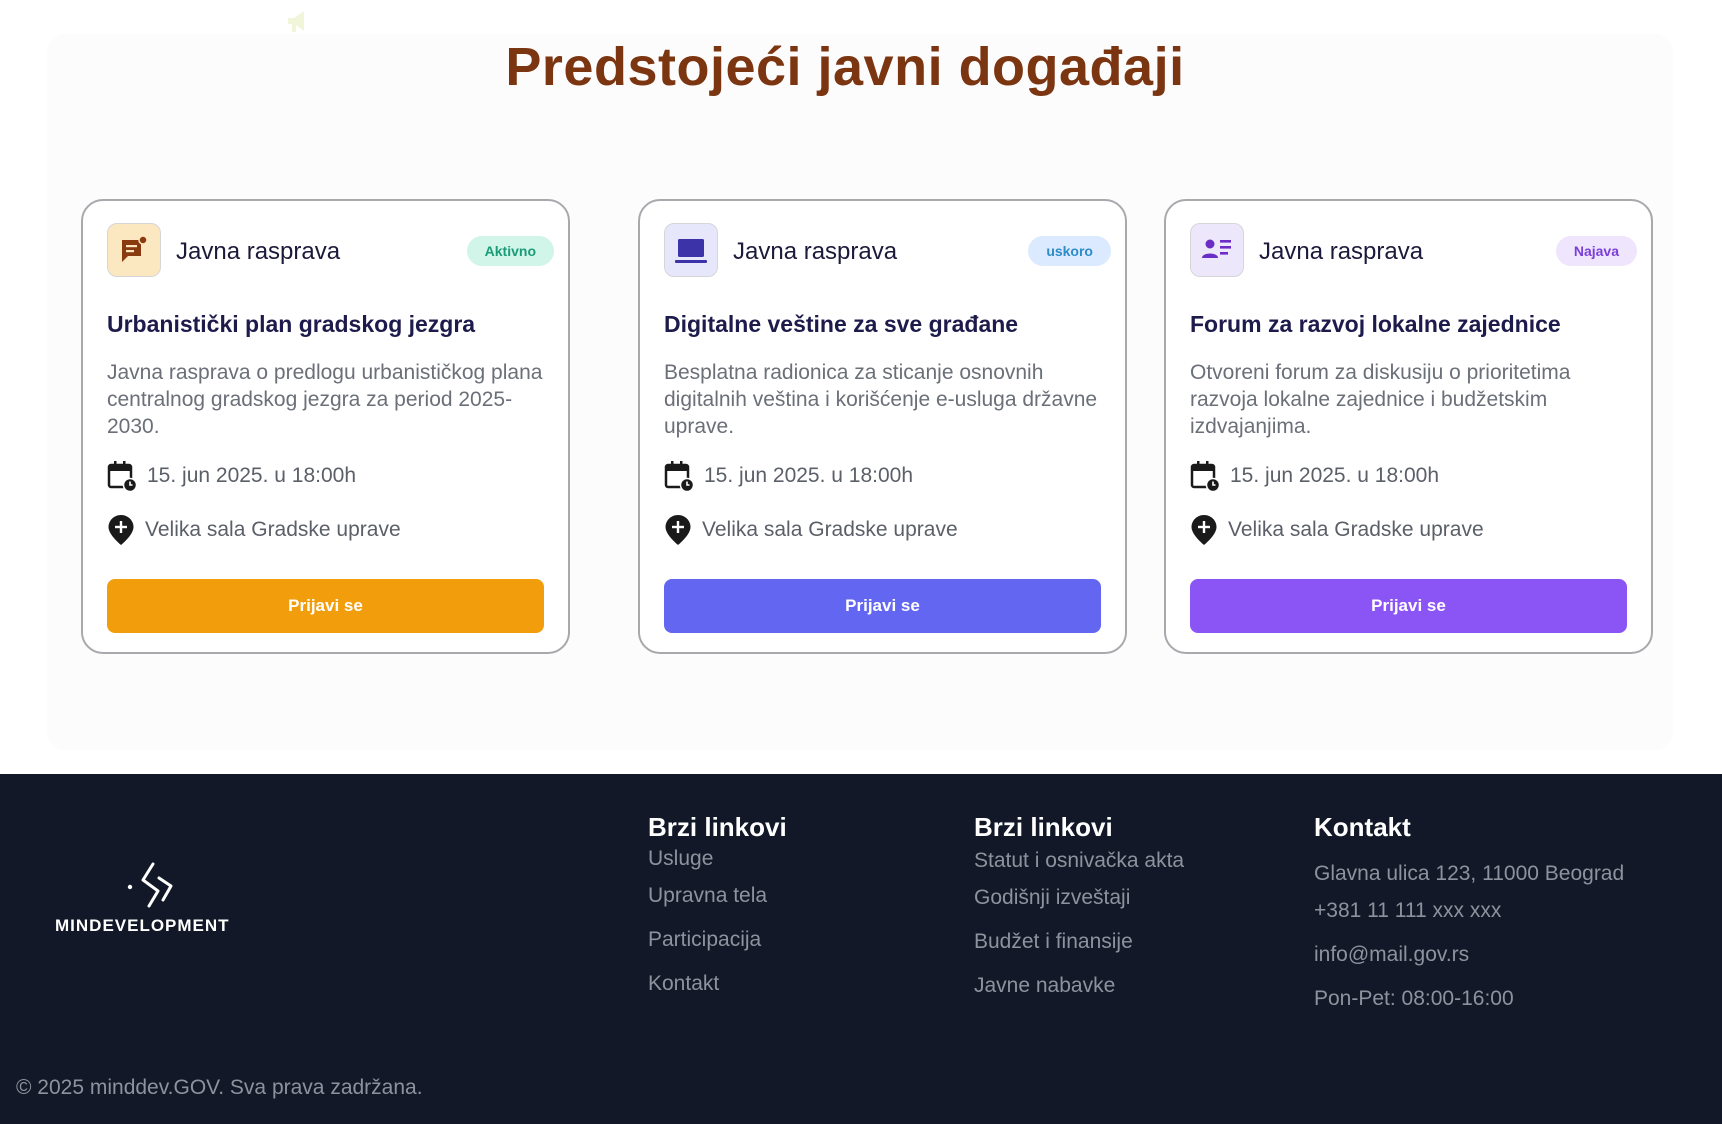 The image size is (1722, 1124). What do you see at coordinates (1407, 911) in the screenshot?
I see `contact-phone: +381 11 111 xxx xxx` at bounding box center [1407, 911].